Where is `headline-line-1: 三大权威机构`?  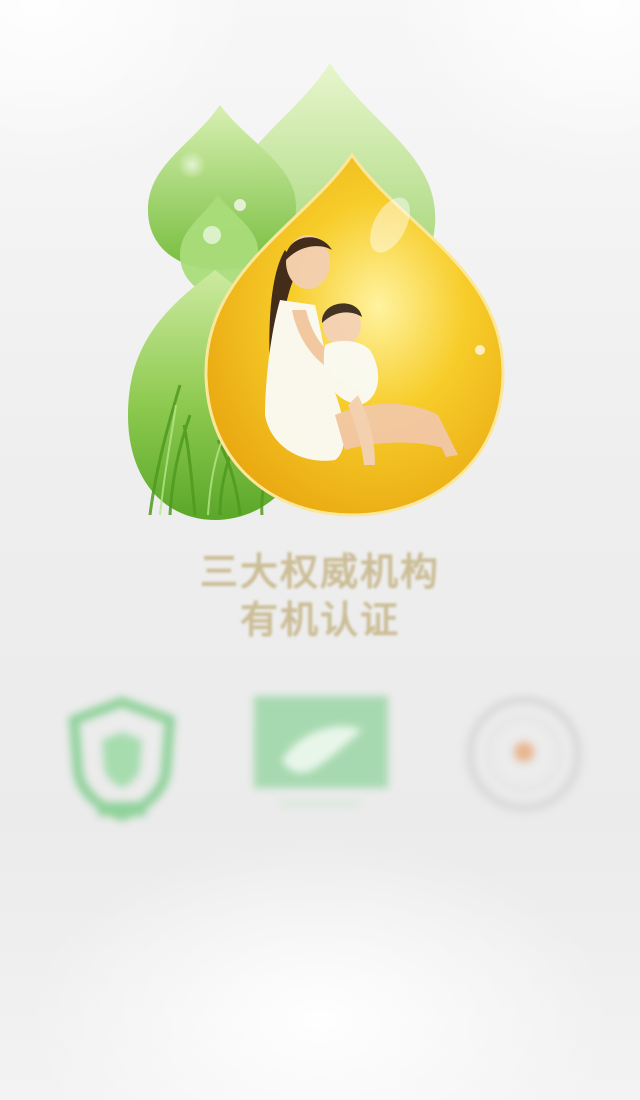 headline-line-1: 三大权威机构 is located at coordinates (319, 572).